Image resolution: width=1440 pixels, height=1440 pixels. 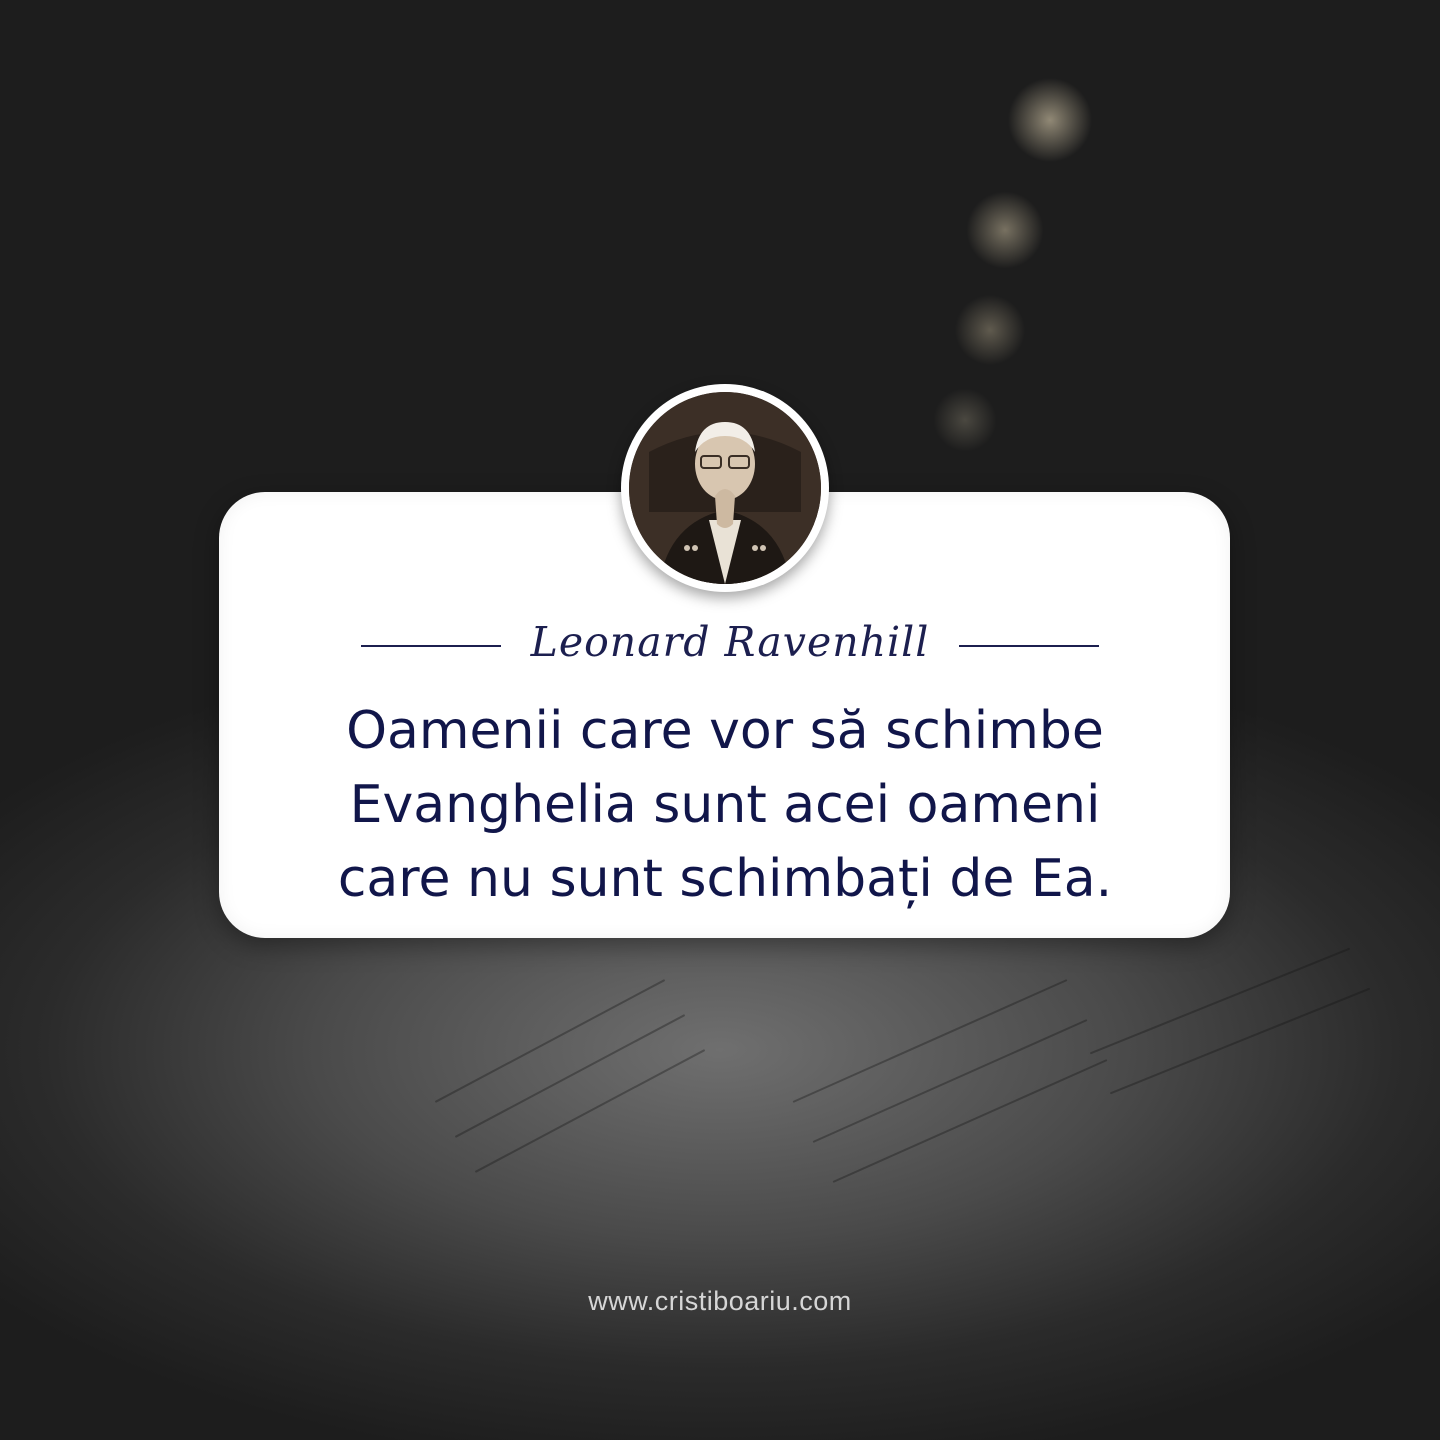 I want to click on author-portrait-photo, so click(x=725, y=488).